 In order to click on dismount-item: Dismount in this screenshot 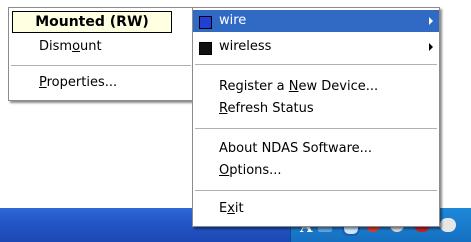, I will do `click(101, 47)`.